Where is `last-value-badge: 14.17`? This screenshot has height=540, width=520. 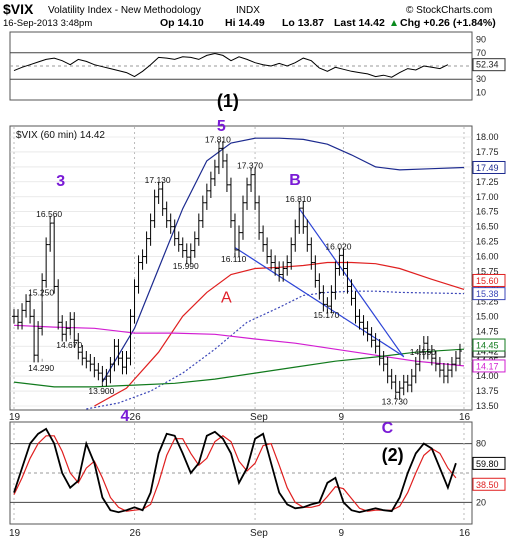 last-value-badge: 14.17 is located at coordinates (489, 366).